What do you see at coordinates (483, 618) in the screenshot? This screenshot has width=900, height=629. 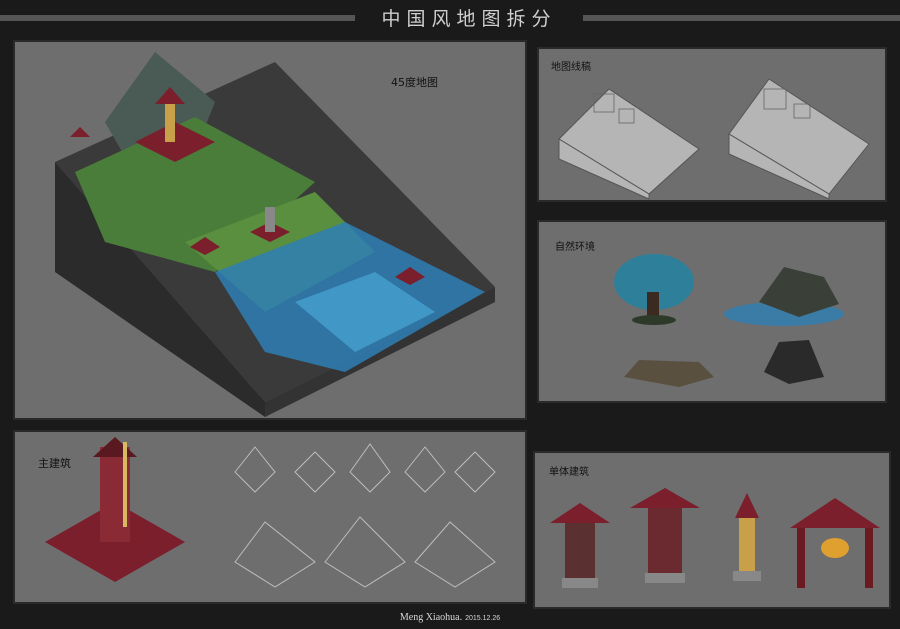 I see `footer-date: 2015.12.26` at bounding box center [483, 618].